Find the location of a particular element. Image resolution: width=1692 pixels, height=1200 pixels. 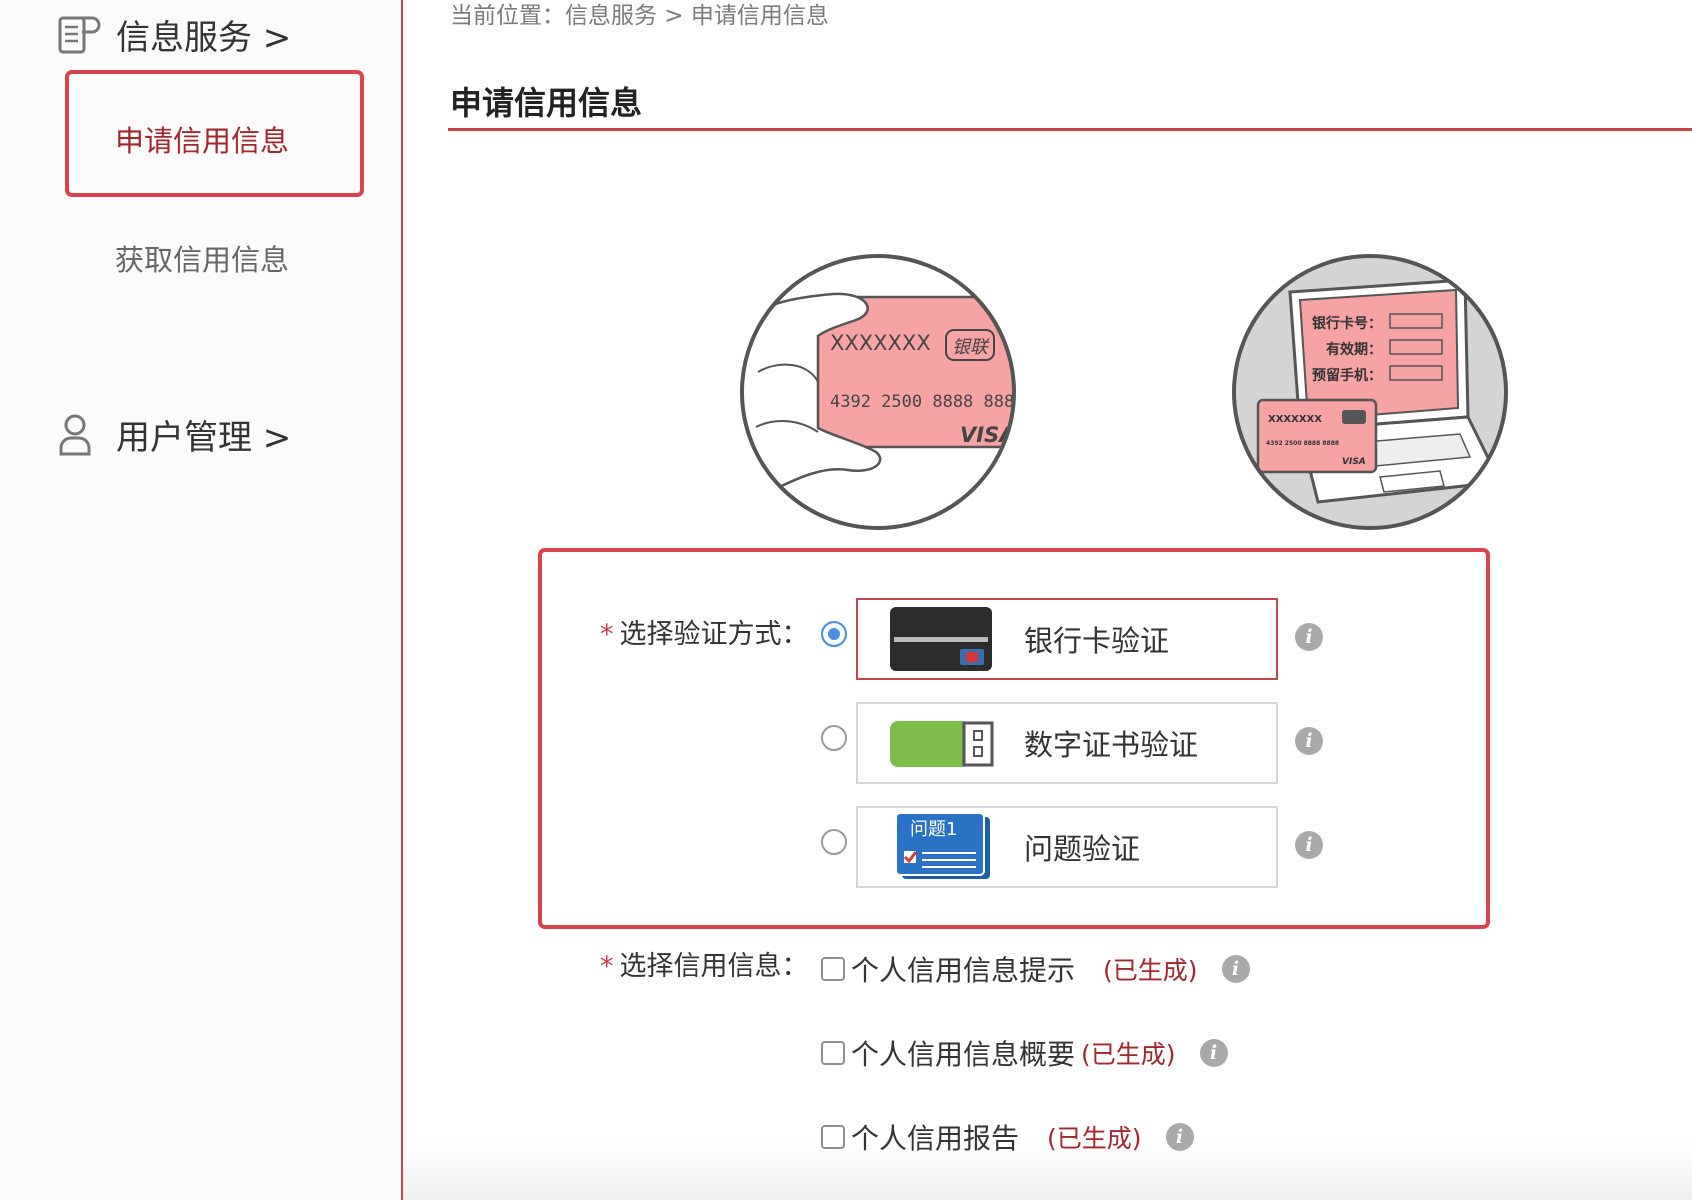

card-number: 4392 2500 8888 888 is located at coordinates (922, 402).